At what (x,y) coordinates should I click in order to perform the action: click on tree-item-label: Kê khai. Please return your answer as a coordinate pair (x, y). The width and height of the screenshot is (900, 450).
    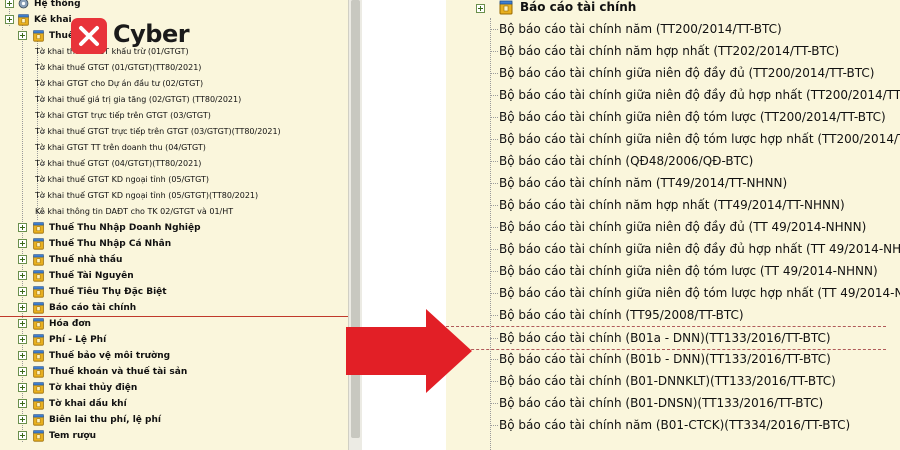
    Looking at the image, I should click on (53, 20).